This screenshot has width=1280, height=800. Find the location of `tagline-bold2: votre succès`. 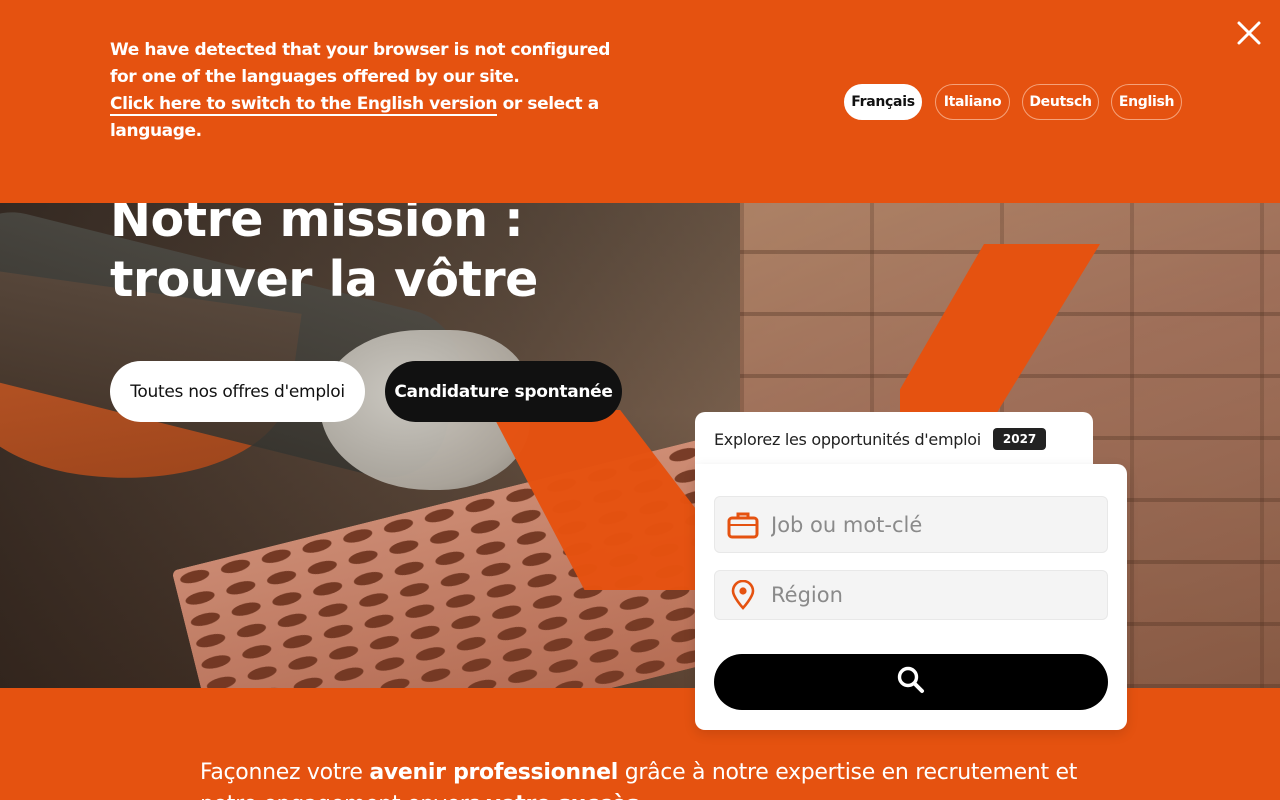

tagline-bold2: votre succès is located at coordinates (562, 796).